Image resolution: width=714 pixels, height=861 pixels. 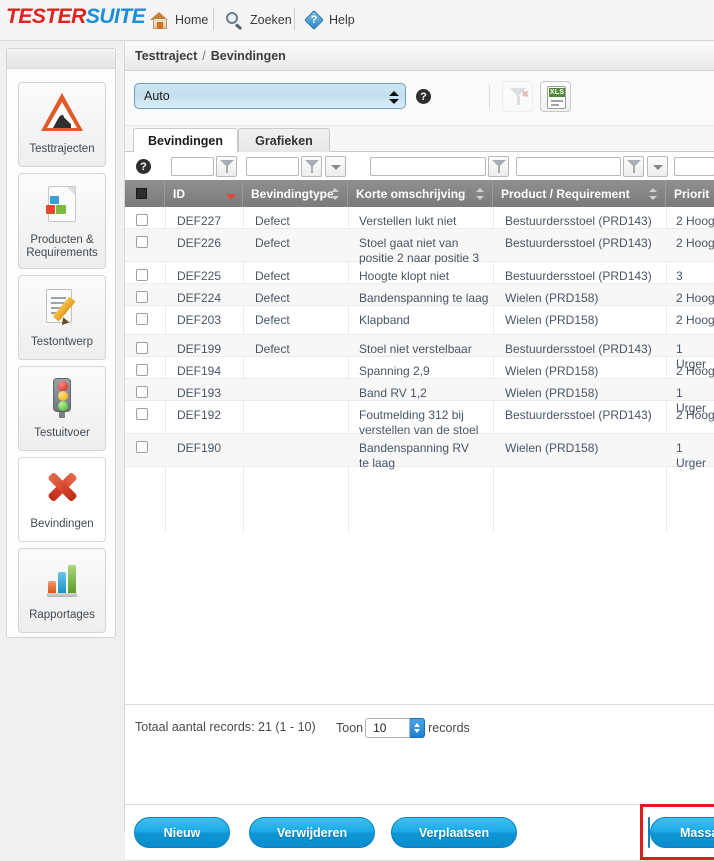 What do you see at coordinates (204, 193) in the screenshot?
I see `column-header-id: ID` at bounding box center [204, 193].